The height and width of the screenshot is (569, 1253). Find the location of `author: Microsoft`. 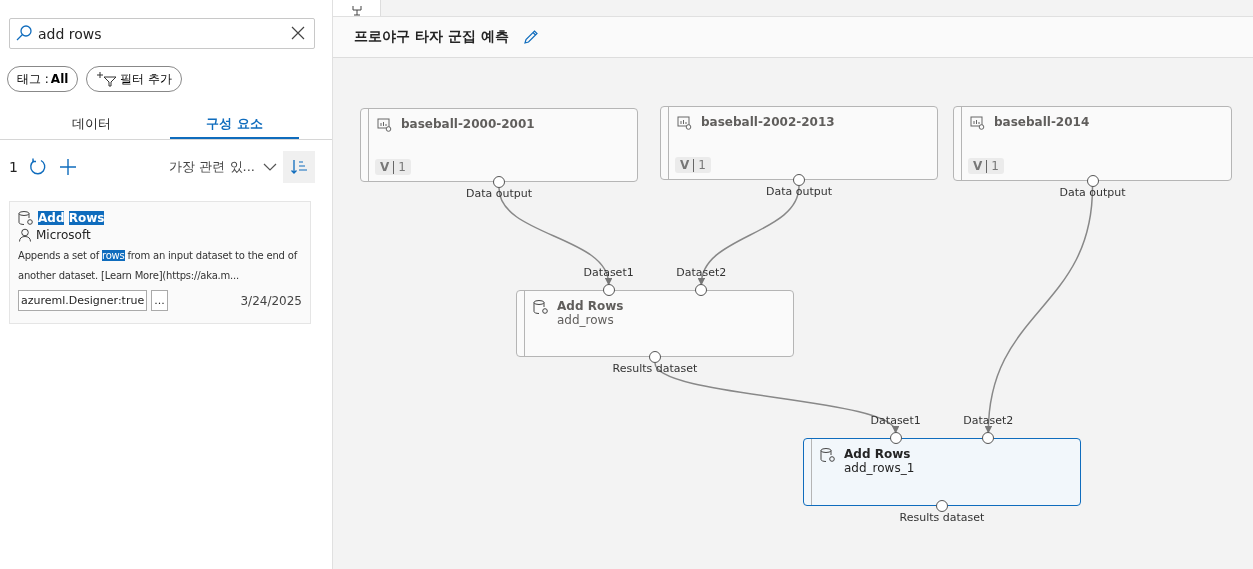

author: Microsoft is located at coordinates (63, 235).